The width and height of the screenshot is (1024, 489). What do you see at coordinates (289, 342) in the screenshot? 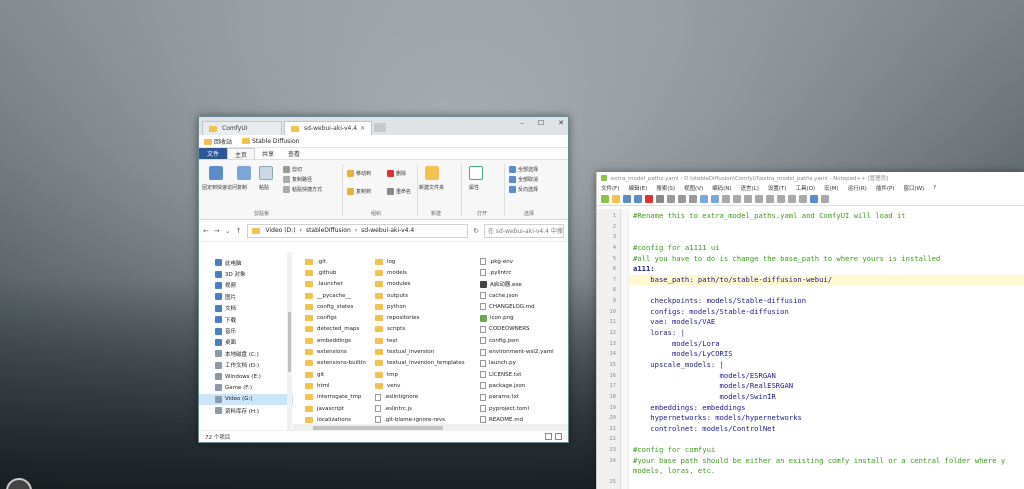
I see `scrollbar-thumb` at bounding box center [289, 342].